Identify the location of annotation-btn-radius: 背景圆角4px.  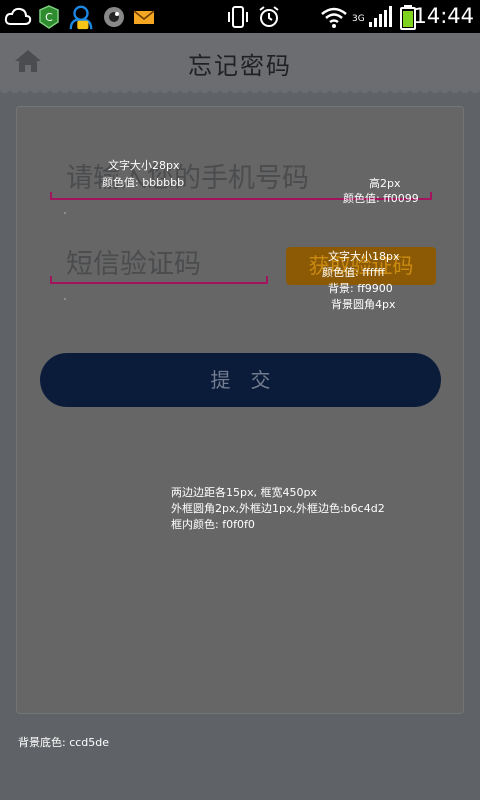
(363, 304).